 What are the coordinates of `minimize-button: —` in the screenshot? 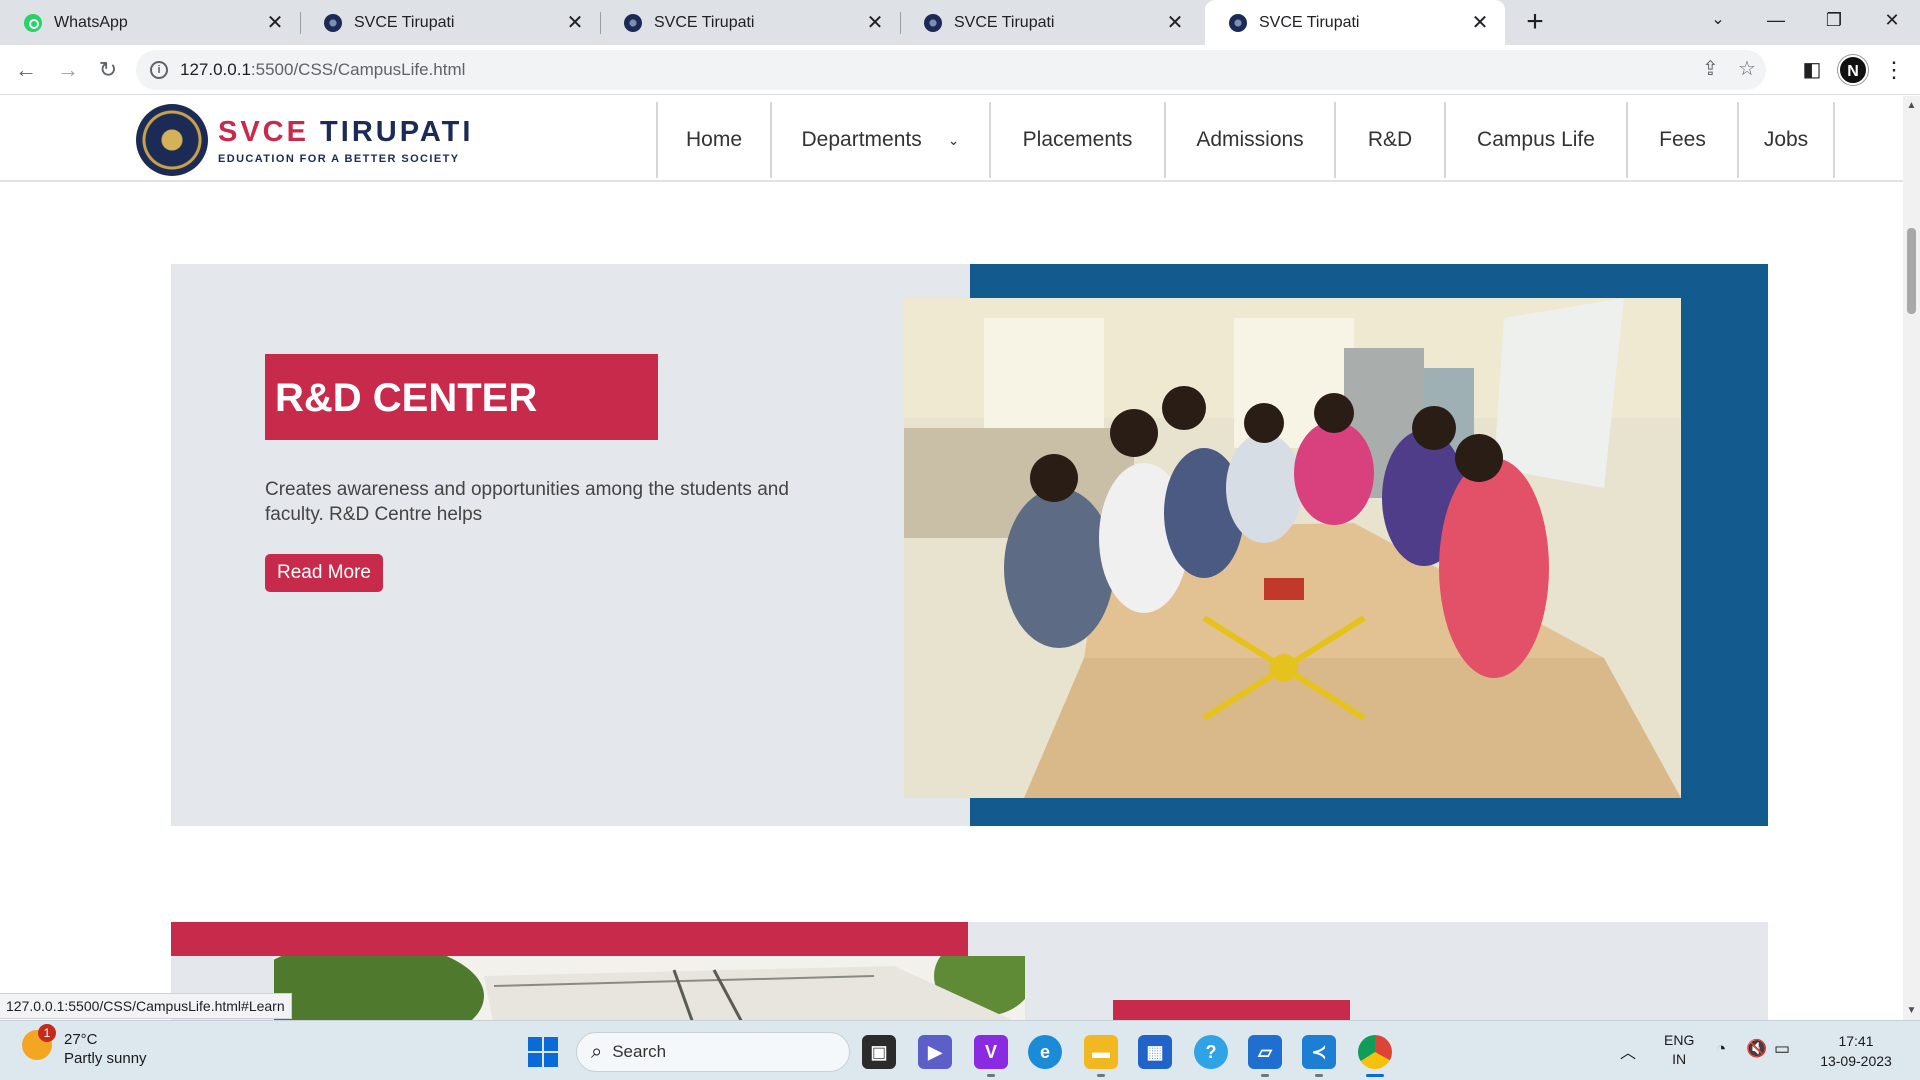 It's located at (1776, 20).